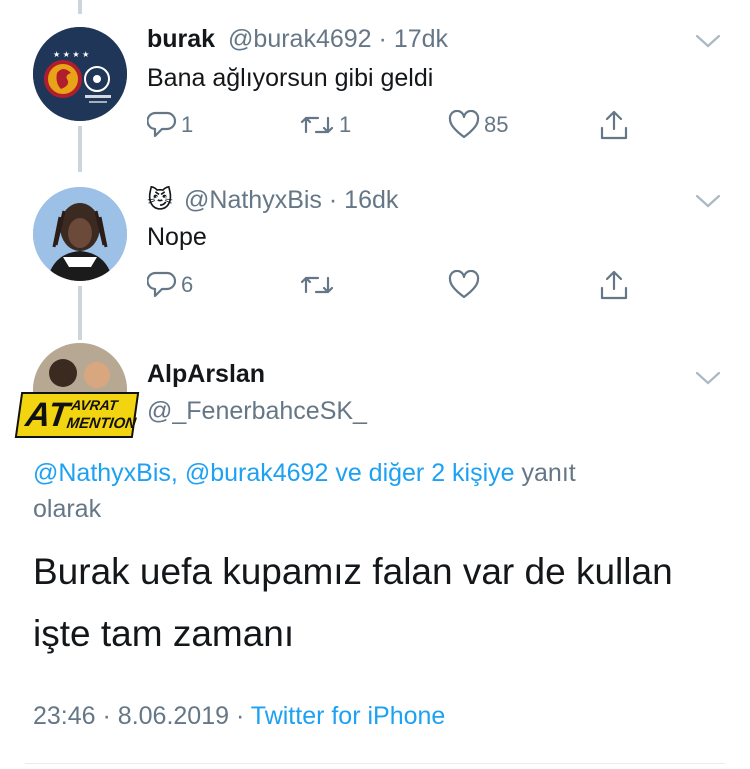 The height and width of the screenshot is (769, 750). I want to click on tweet-text: Nope, so click(177, 237).